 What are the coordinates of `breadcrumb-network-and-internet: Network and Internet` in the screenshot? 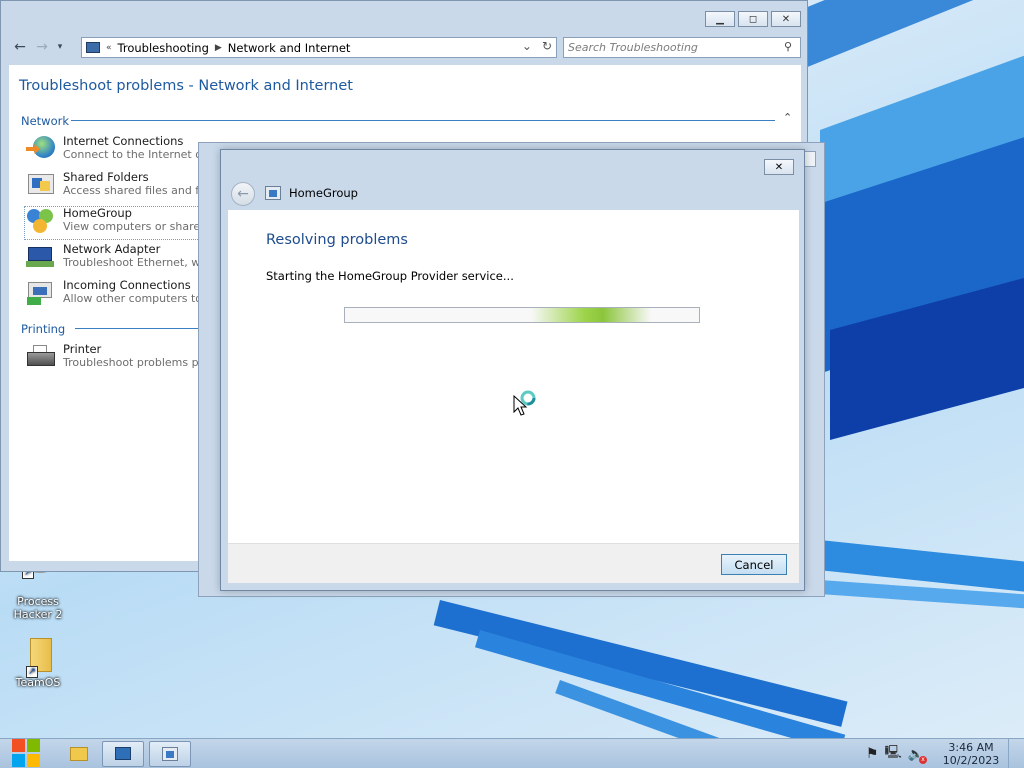 It's located at (289, 48).